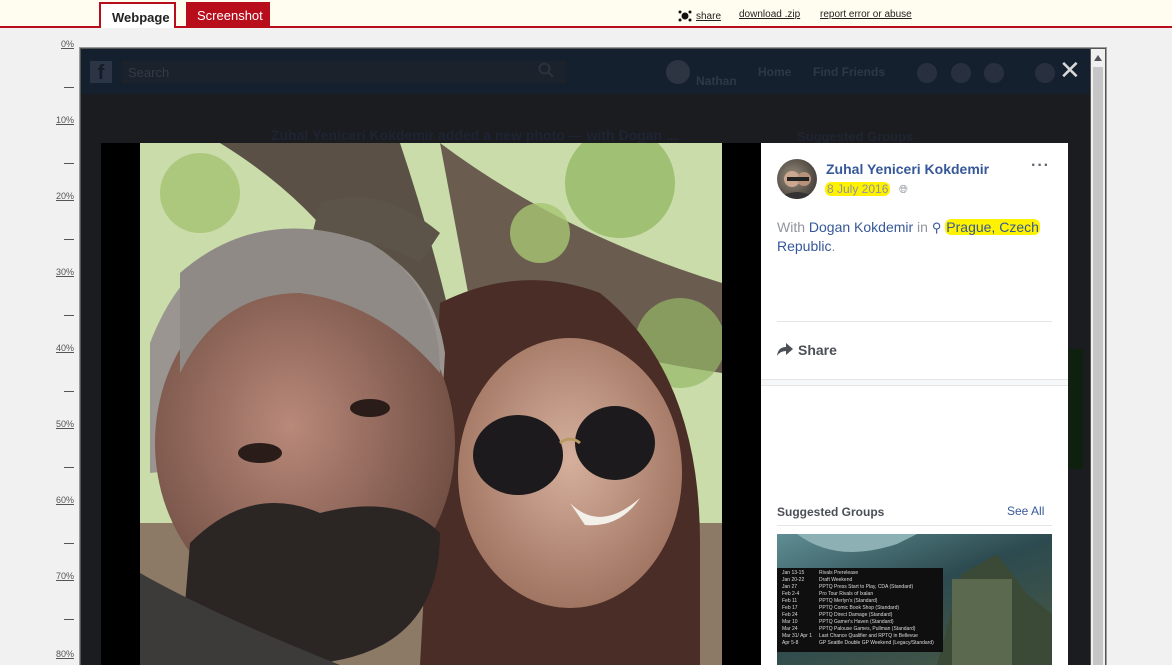 The width and height of the screenshot is (1172, 665). I want to click on with-prefix: With, so click(793, 227).